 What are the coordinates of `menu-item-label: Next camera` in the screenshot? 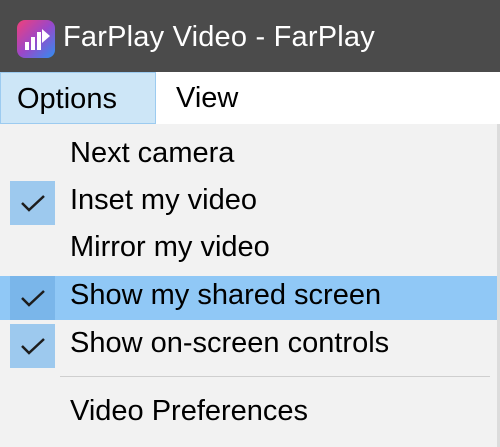 It's located at (152, 153).